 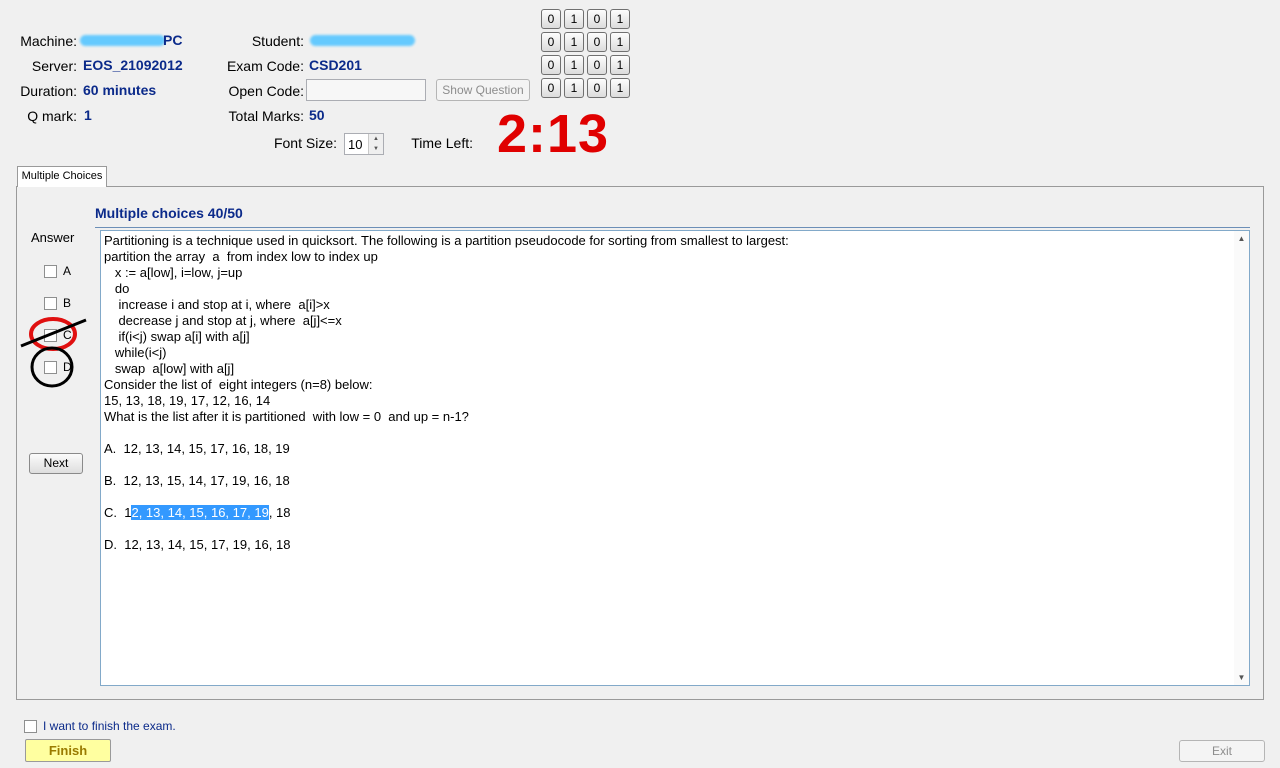 I want to click on option-d: D. 12, 13, 14, 15, 17, 19, 16, 18, so click(x=197, y=544).